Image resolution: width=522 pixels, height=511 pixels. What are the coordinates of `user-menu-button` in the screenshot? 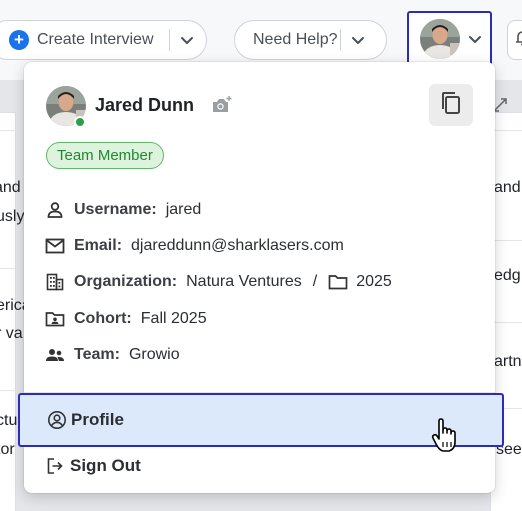 It's located at (449, 38).